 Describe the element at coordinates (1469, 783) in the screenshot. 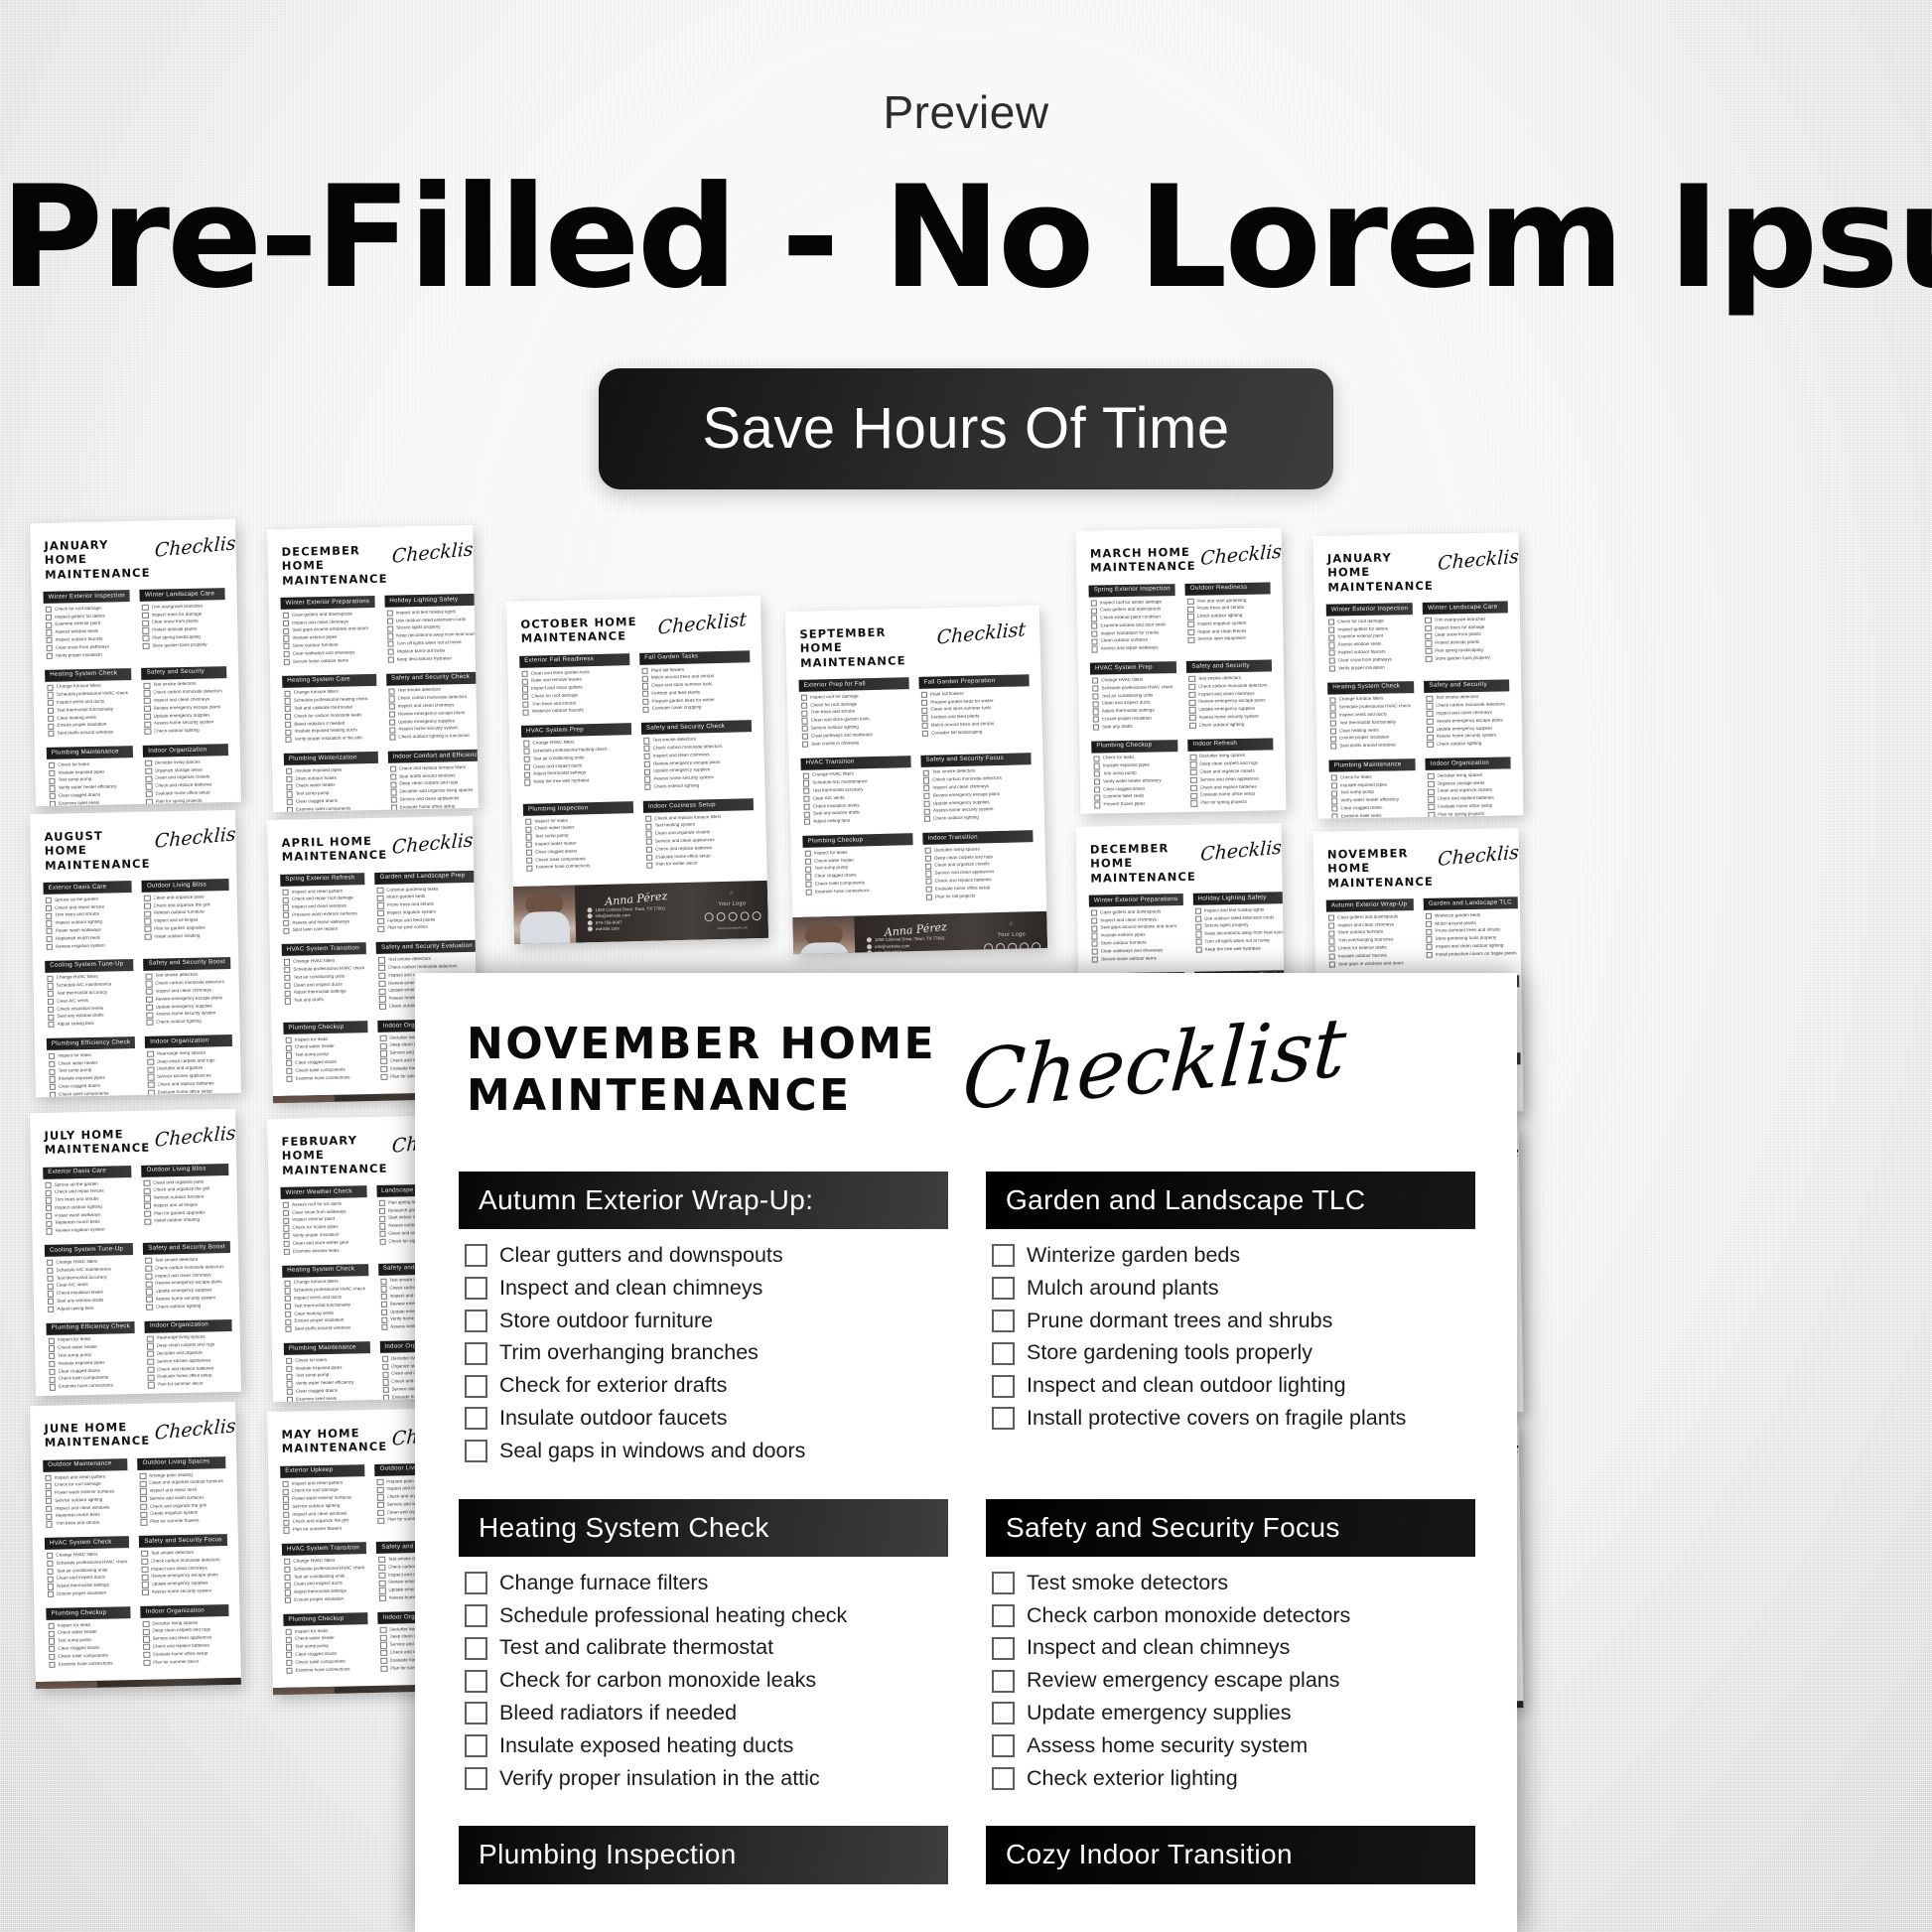

I see `checklist-item: Organize storage areas` at that location.